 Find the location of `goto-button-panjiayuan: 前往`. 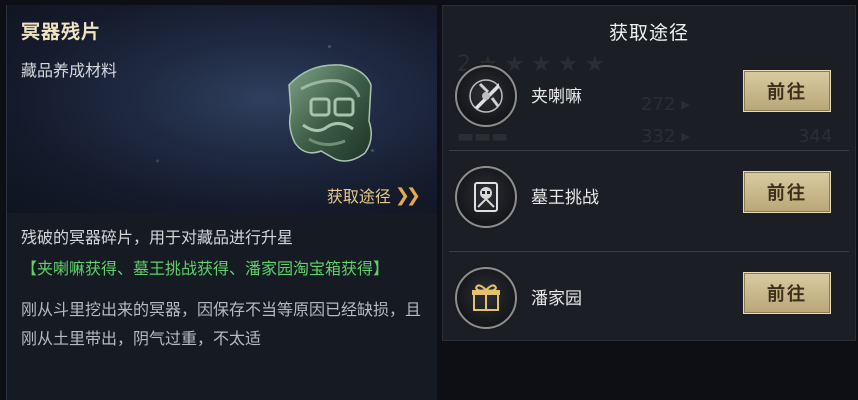

goto-button-panjiayuan: 前往 is located at coordinates (787, 293).